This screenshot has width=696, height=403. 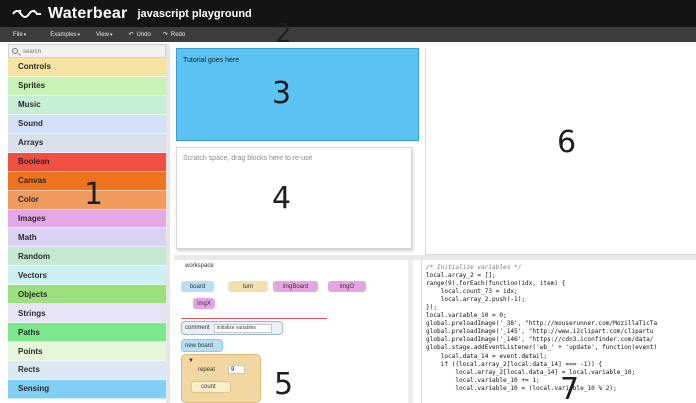 What do you see at coordinates (87, 143) in the screenshot?
I see `category-arrays: Arrays` at bounding box center [87, 143].